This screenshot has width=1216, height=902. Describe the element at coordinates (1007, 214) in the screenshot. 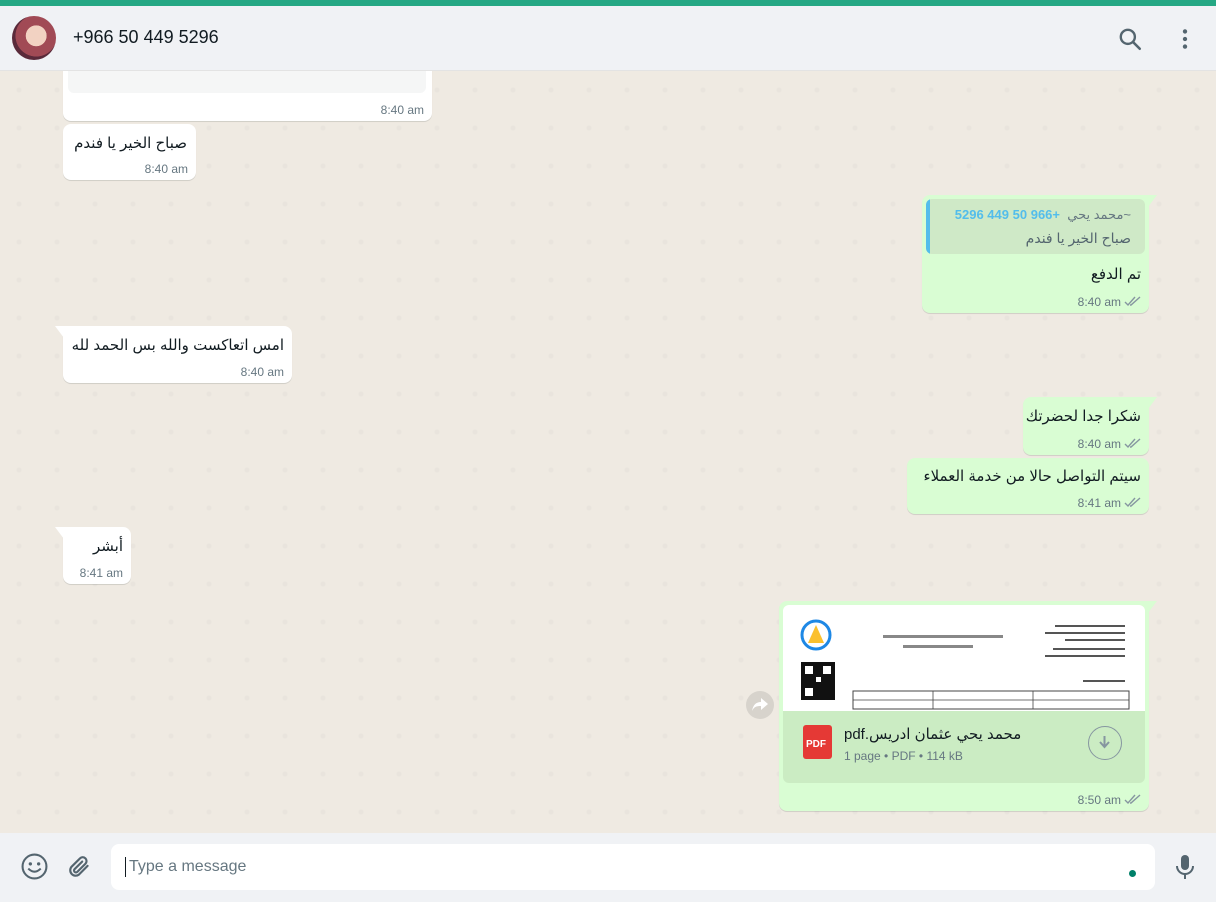

I see `quote-phone: +966 50 449 5296` at that location.